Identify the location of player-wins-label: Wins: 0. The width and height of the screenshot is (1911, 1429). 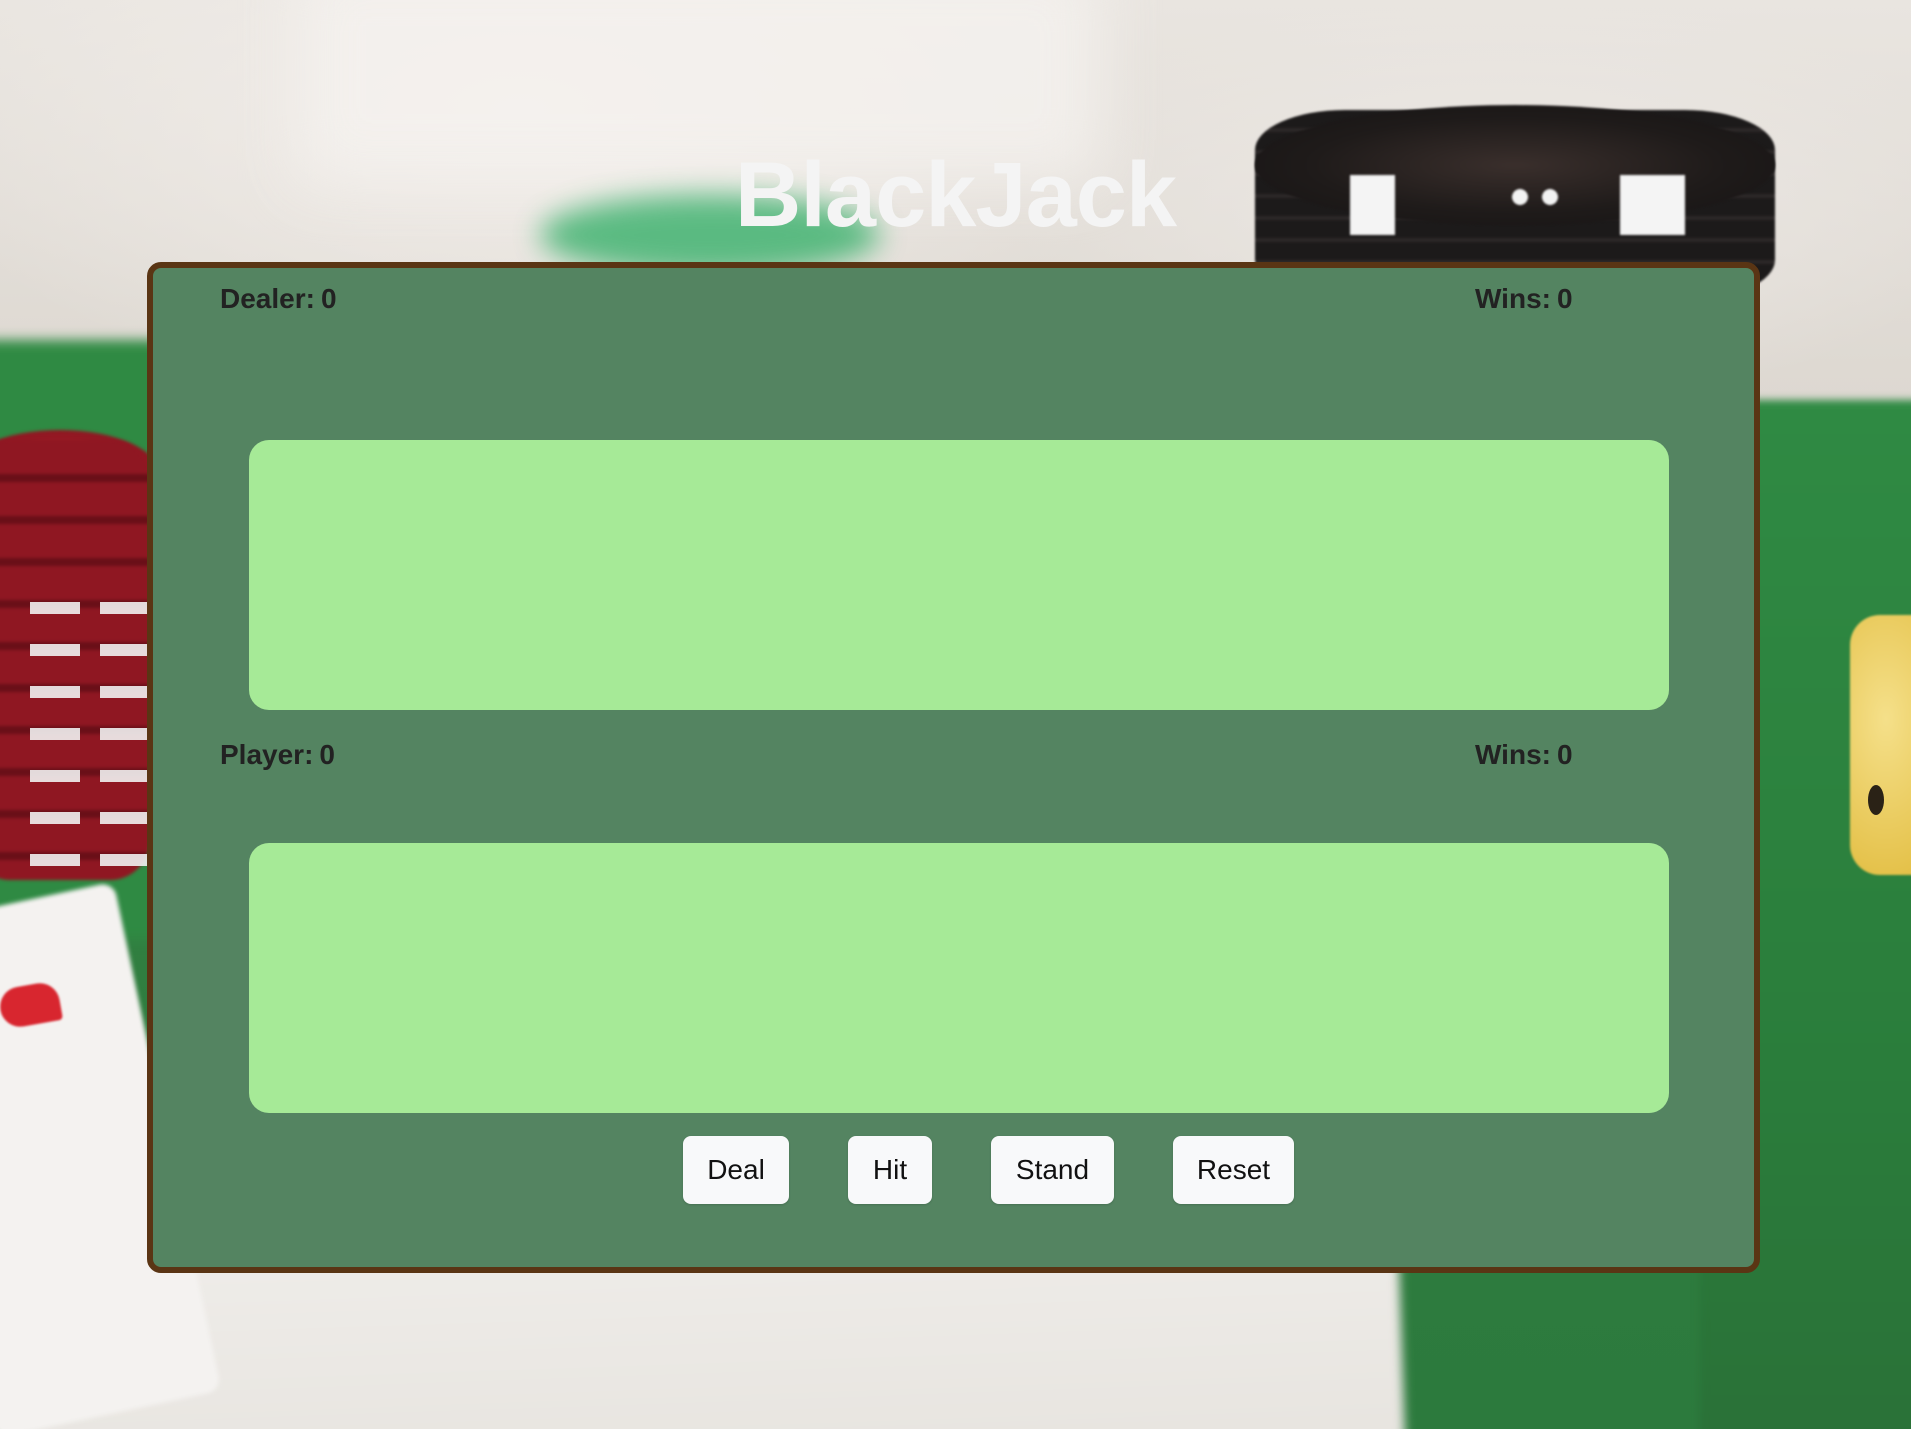
(1524, 755).